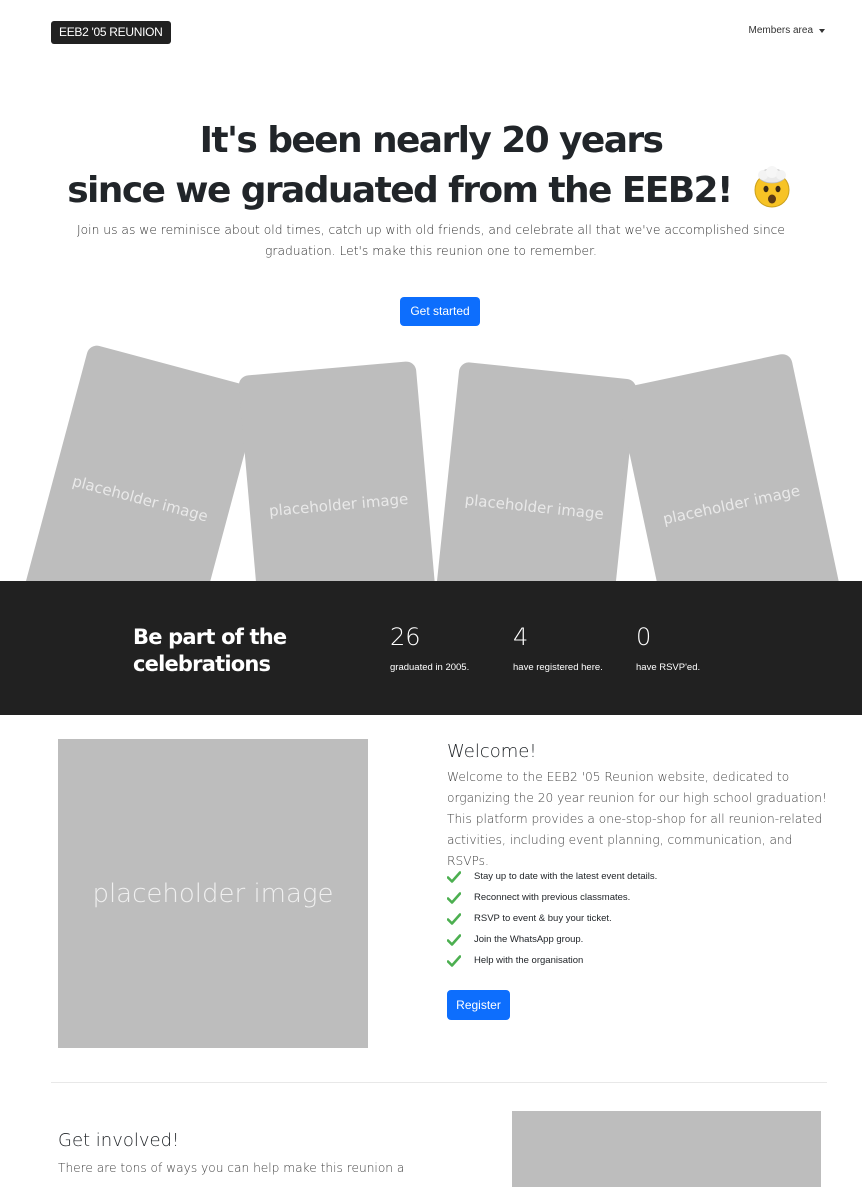  Describe the element at coordinates (492, 751) in the screenshot. I see `welcome-title: Welcome!` at that location.